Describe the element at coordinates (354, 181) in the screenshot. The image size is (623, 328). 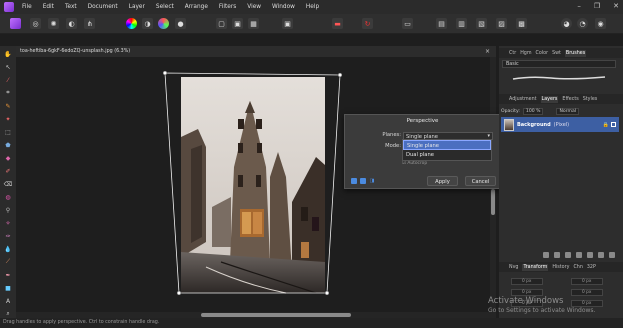
I see `show-mesh-icon` at that location.